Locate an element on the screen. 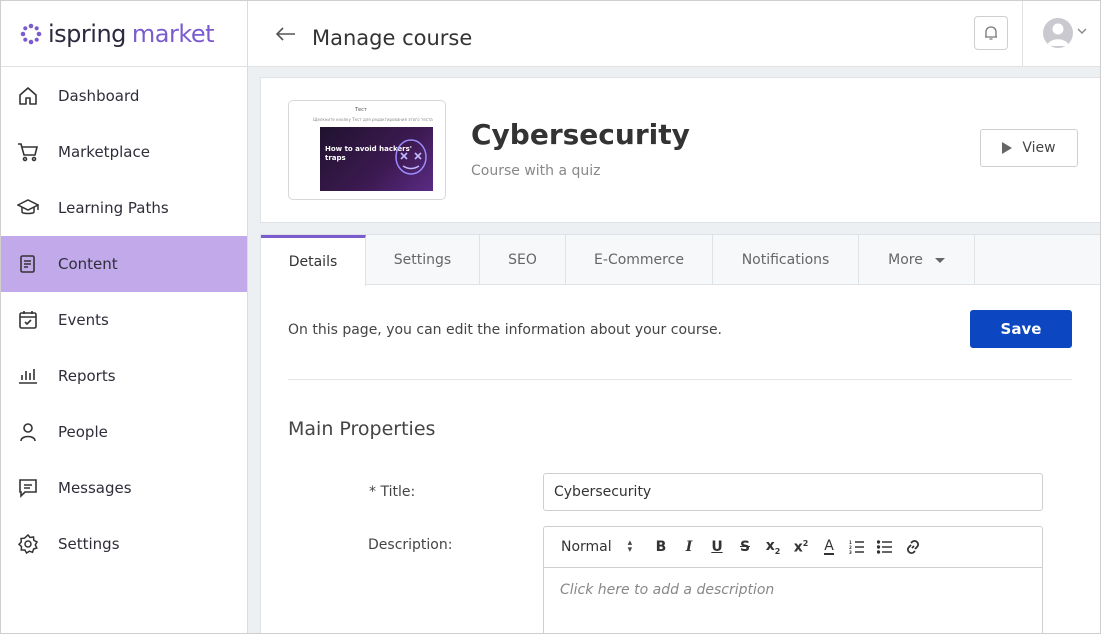 This screenshot has width=1101, height=634. text-color-icon: A is located at coordinates (829, 546).